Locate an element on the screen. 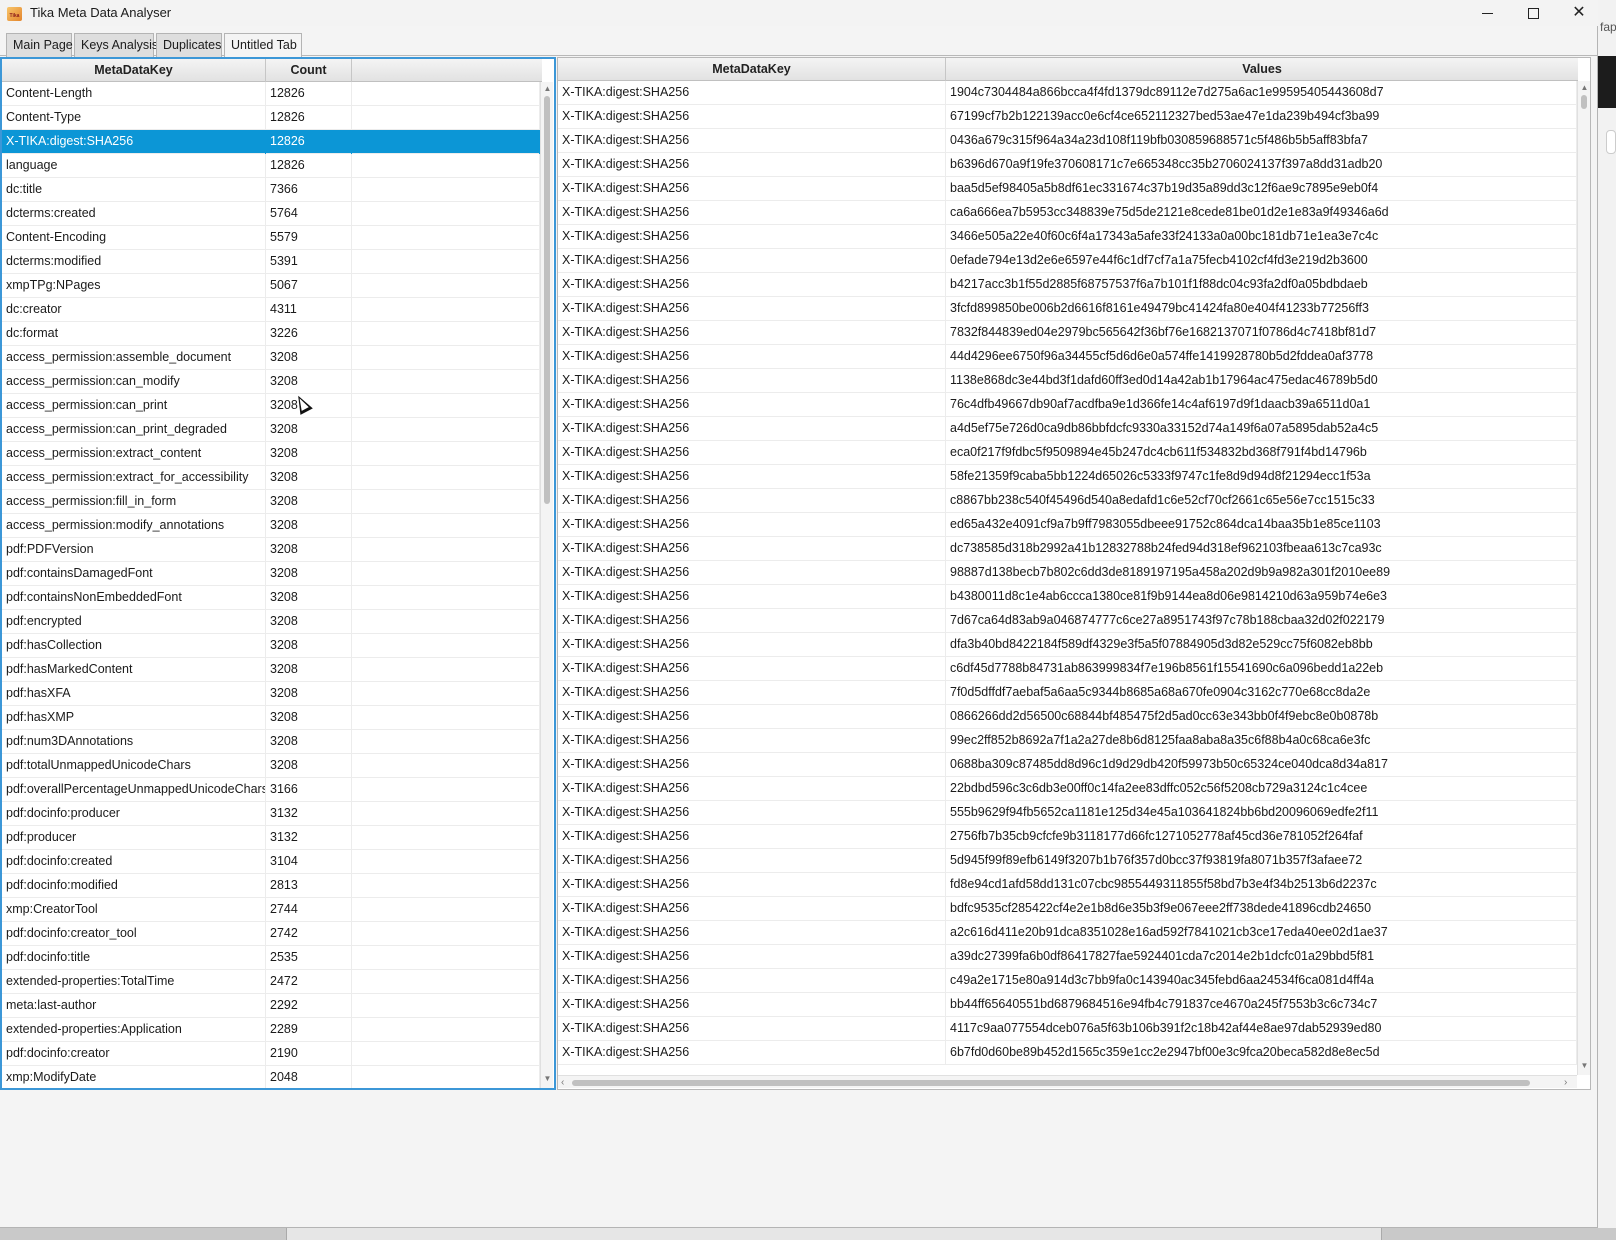 Image resolution: width=1616 pixels, height=1240 pixels. scroll-right-icon: › is located at coordinates (1565, 1082).